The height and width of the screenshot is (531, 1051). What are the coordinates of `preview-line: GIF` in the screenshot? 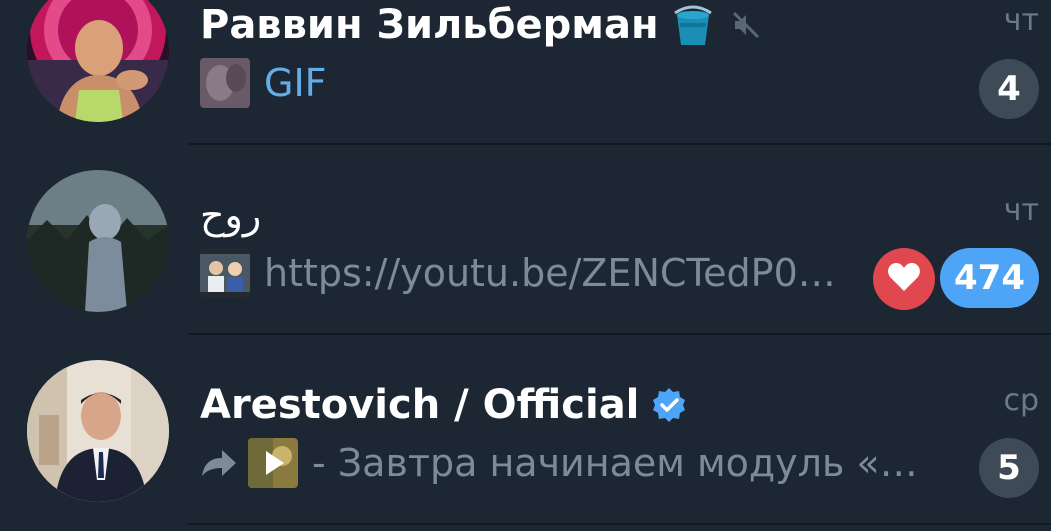 It's located at (263, 83).